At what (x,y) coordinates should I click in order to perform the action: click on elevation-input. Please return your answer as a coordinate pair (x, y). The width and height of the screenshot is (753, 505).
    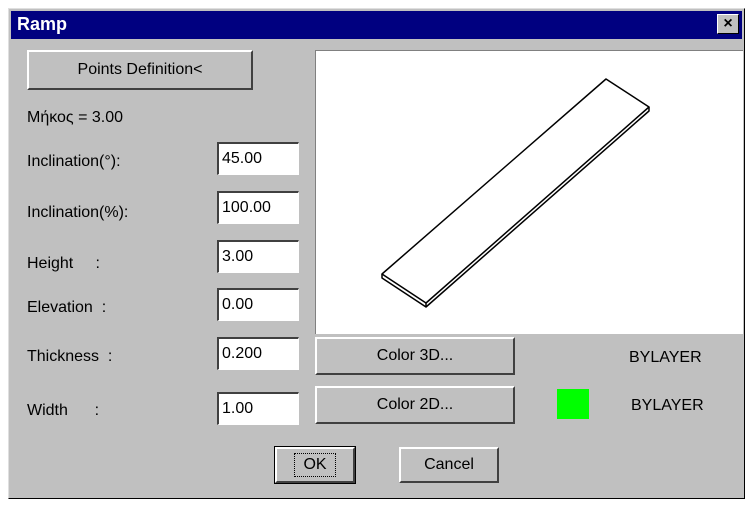
    Looking at the image, I should click on (258, 304).